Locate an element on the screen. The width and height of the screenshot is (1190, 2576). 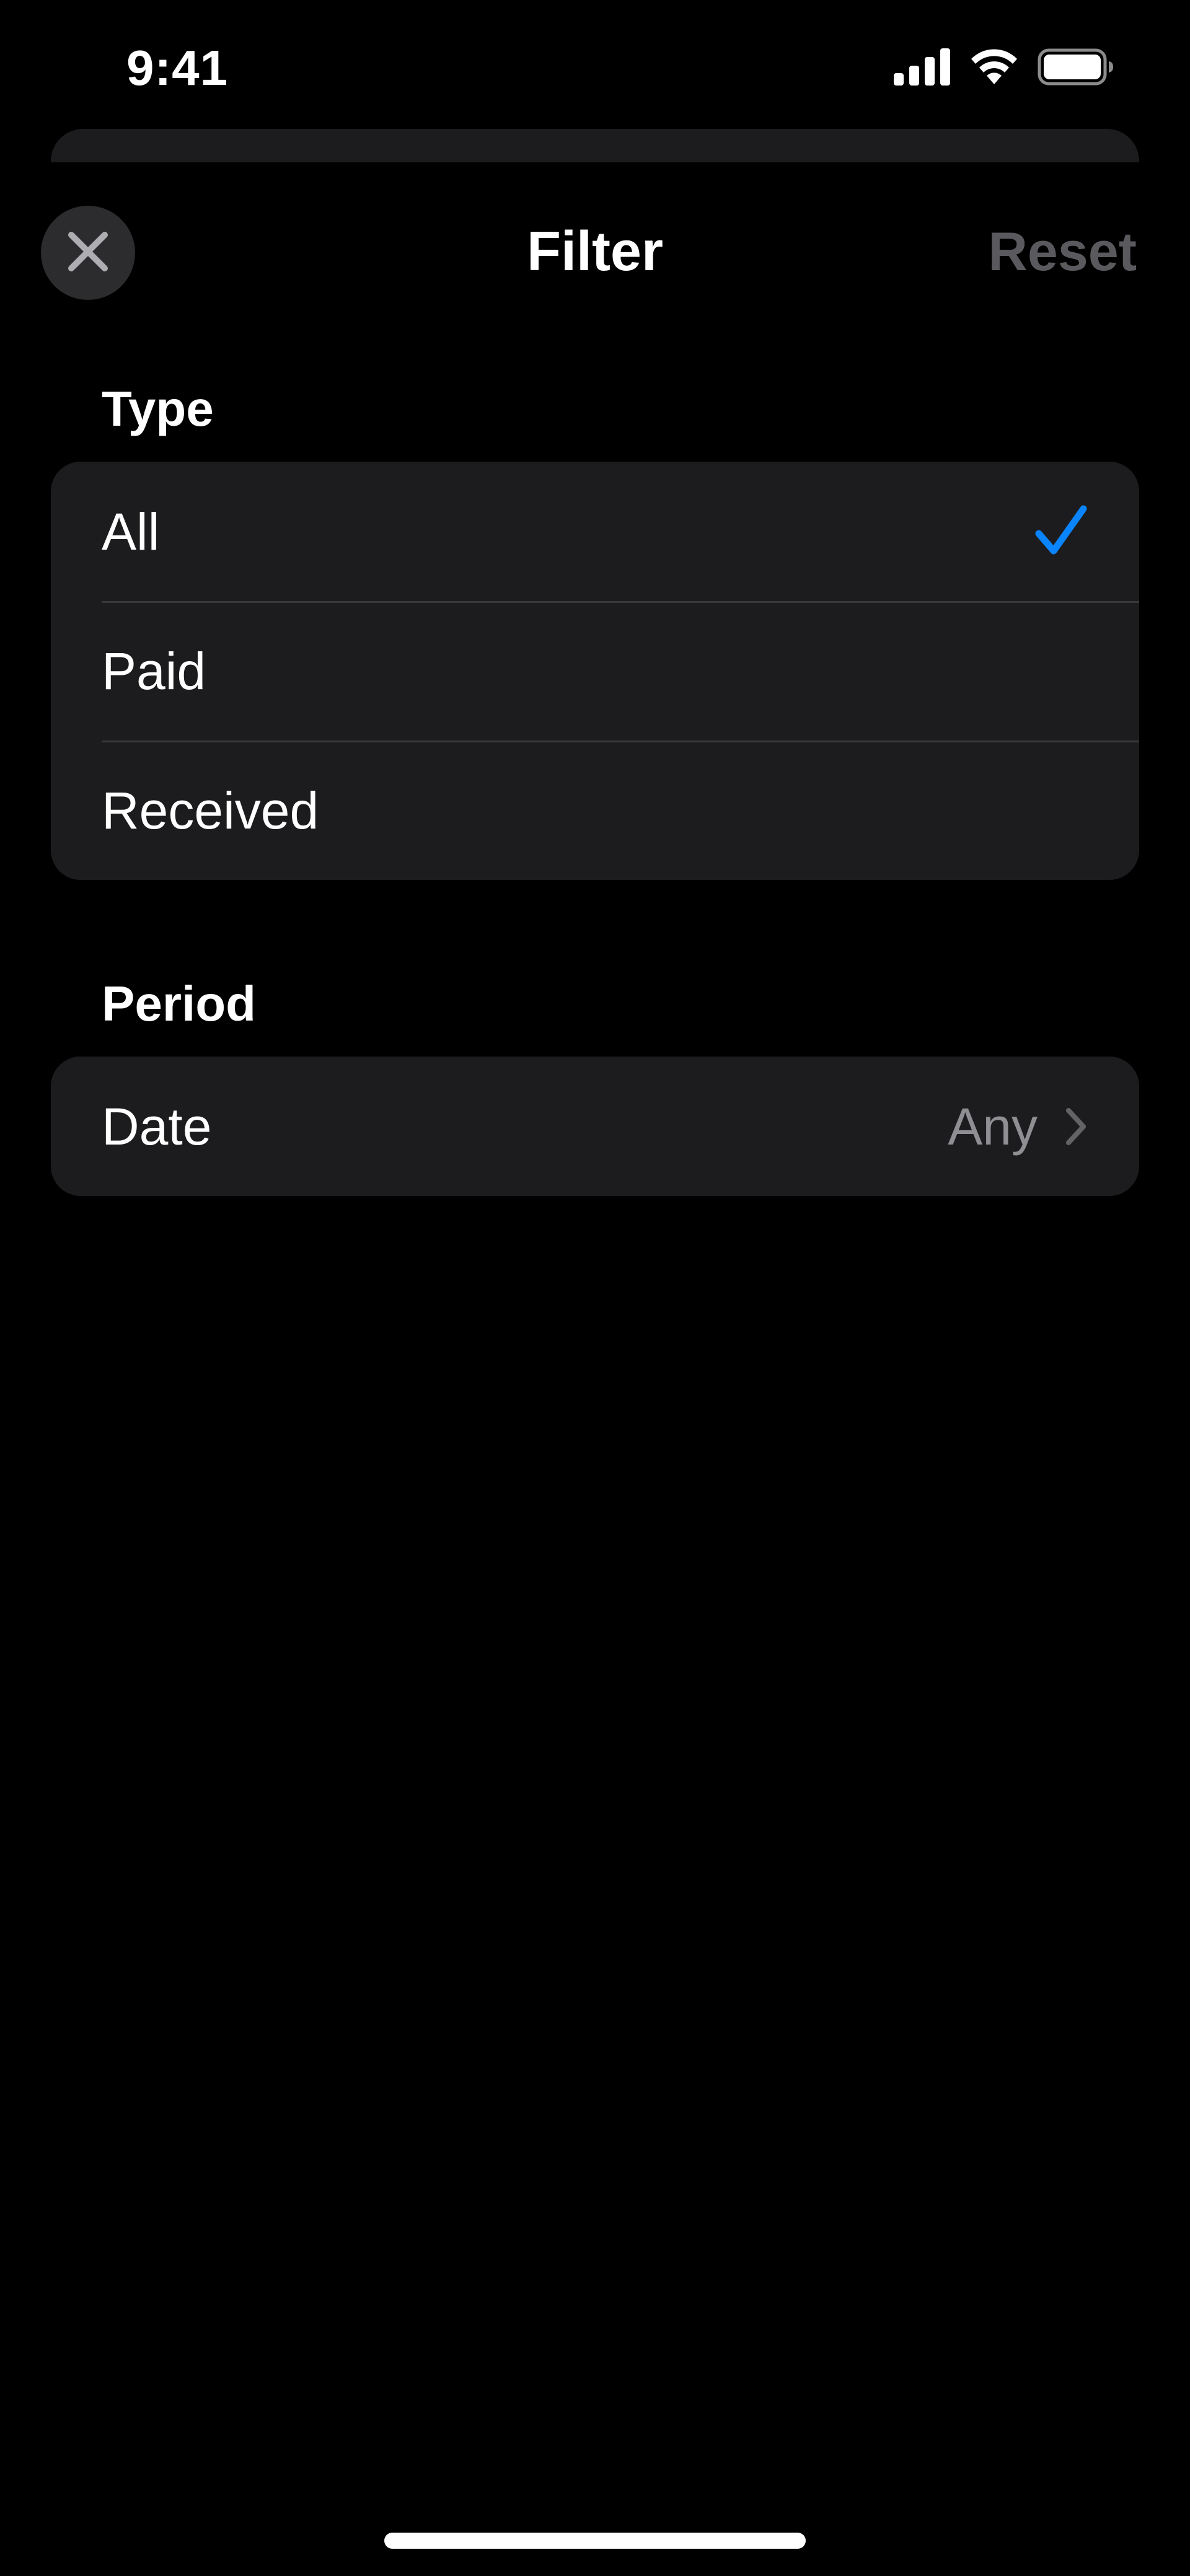
period-list: Date Any is located at coordinates (595, 1126).